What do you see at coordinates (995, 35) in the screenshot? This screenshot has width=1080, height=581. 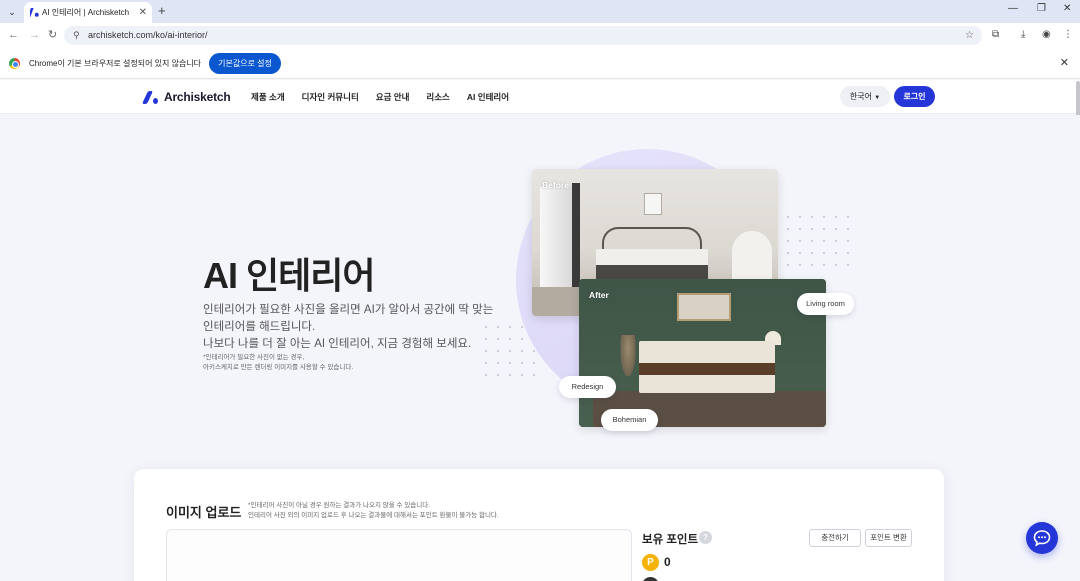 I see `extensions-icon: ⧉` at bounding box center [995, 35].